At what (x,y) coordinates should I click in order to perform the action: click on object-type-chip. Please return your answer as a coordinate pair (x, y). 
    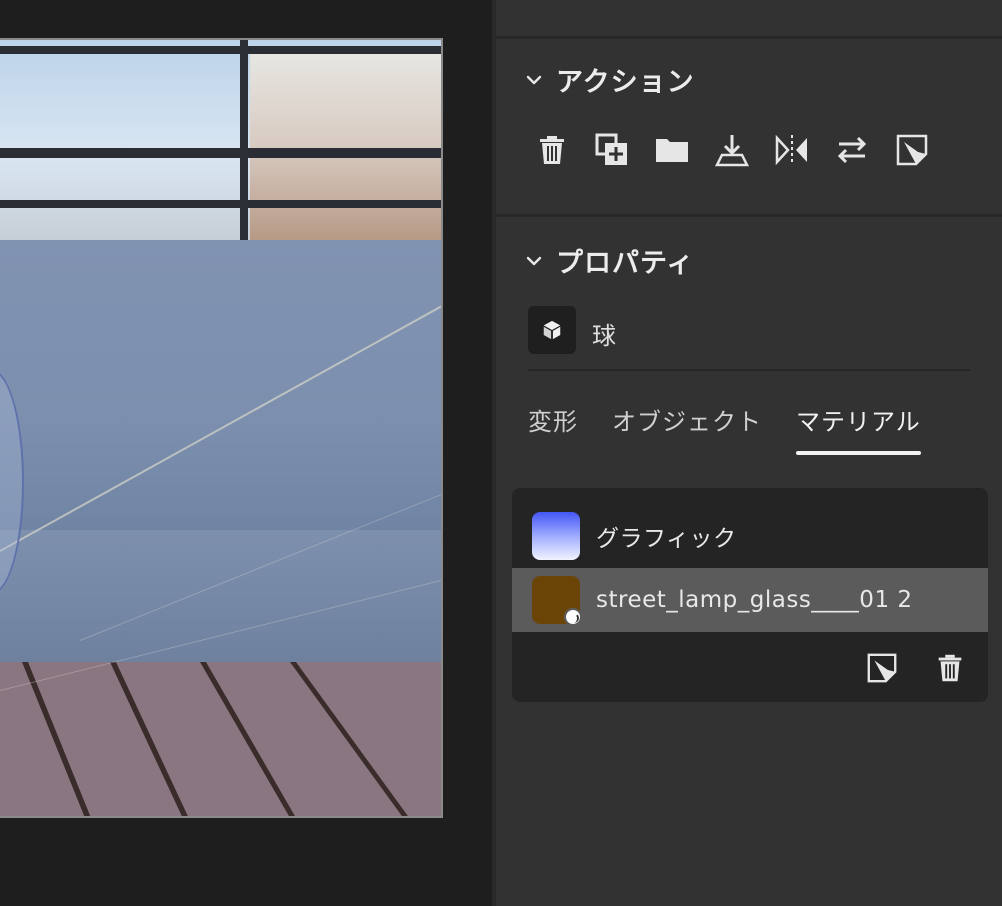
    Looking at the image, I should click on (552, 330).